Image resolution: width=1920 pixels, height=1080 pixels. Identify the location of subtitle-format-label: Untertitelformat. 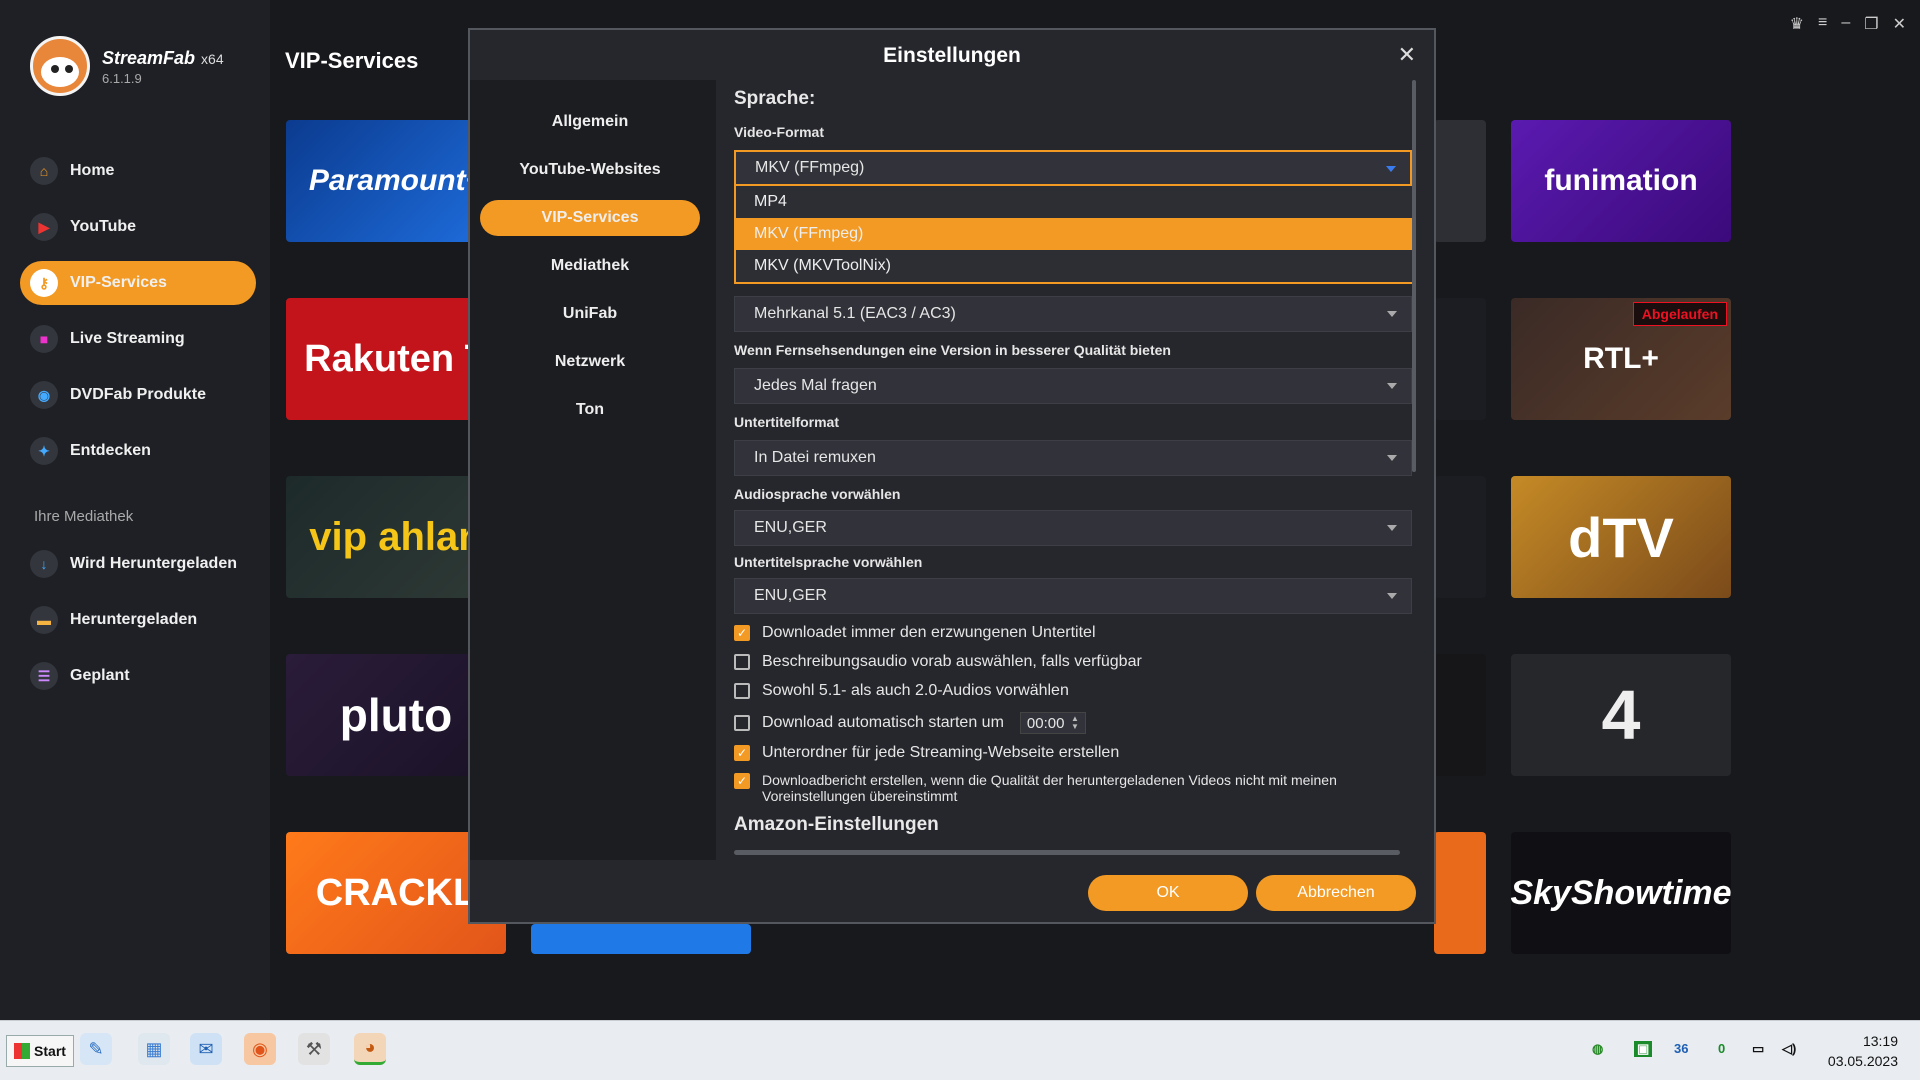
(787, 422).